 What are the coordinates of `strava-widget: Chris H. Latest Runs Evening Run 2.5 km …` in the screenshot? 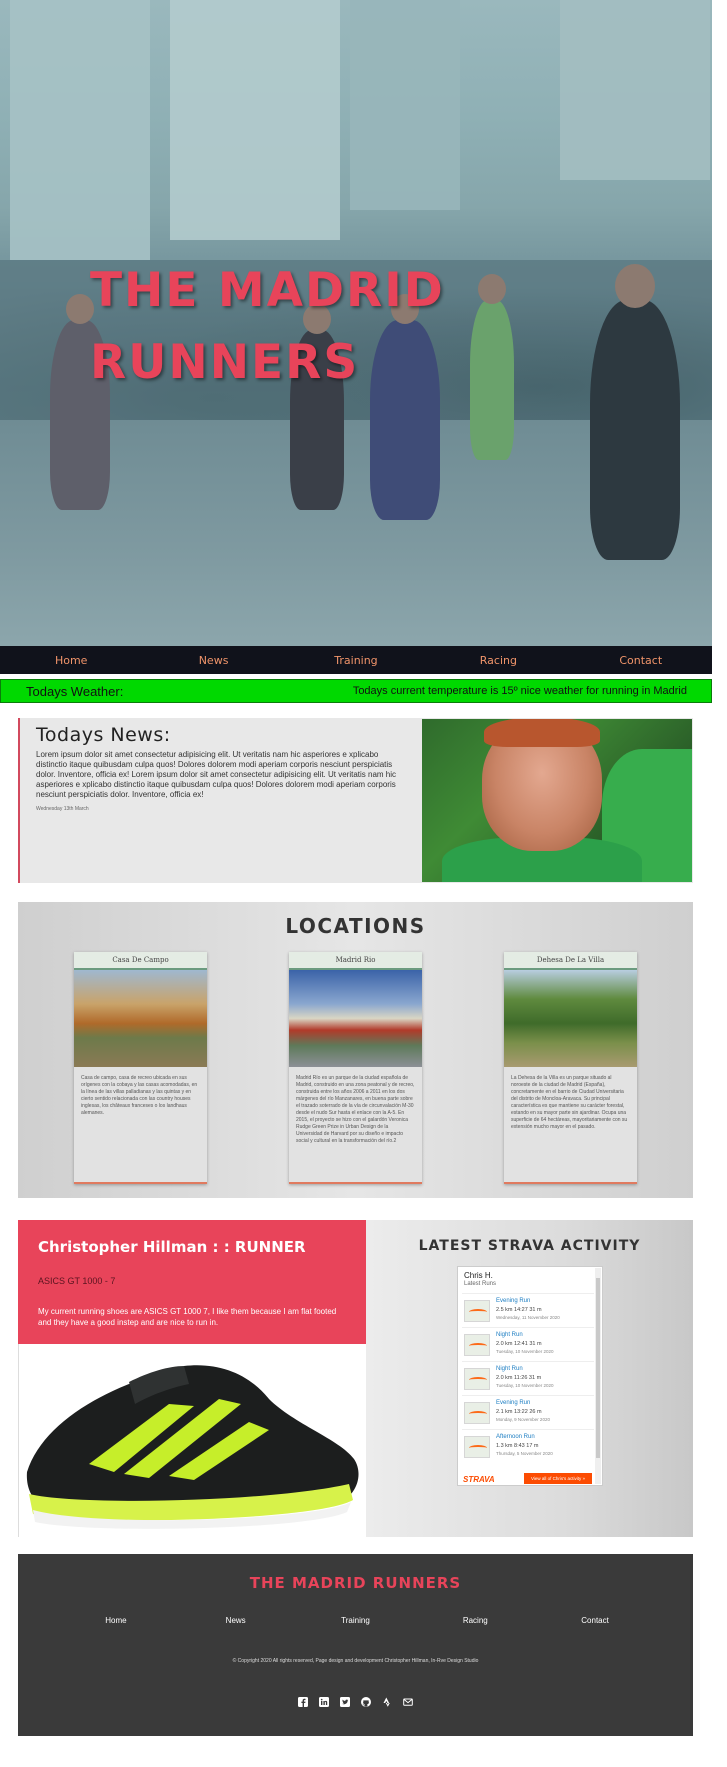 It's located at (530, 1376).